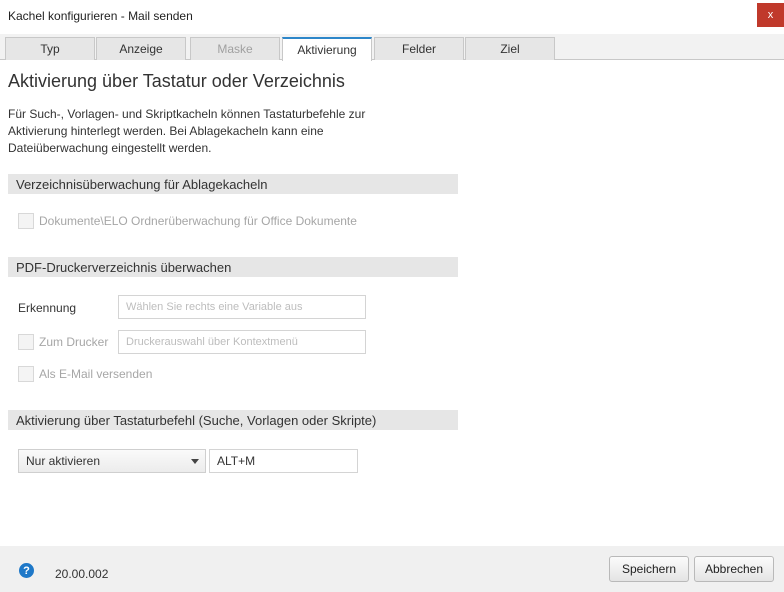 The height and width of the screenshot is (592, 784). What do you see at coordinates (510, 48) in the screenshot?
I see `tab-ziel: Ziel` at bounding box center [510, 48].